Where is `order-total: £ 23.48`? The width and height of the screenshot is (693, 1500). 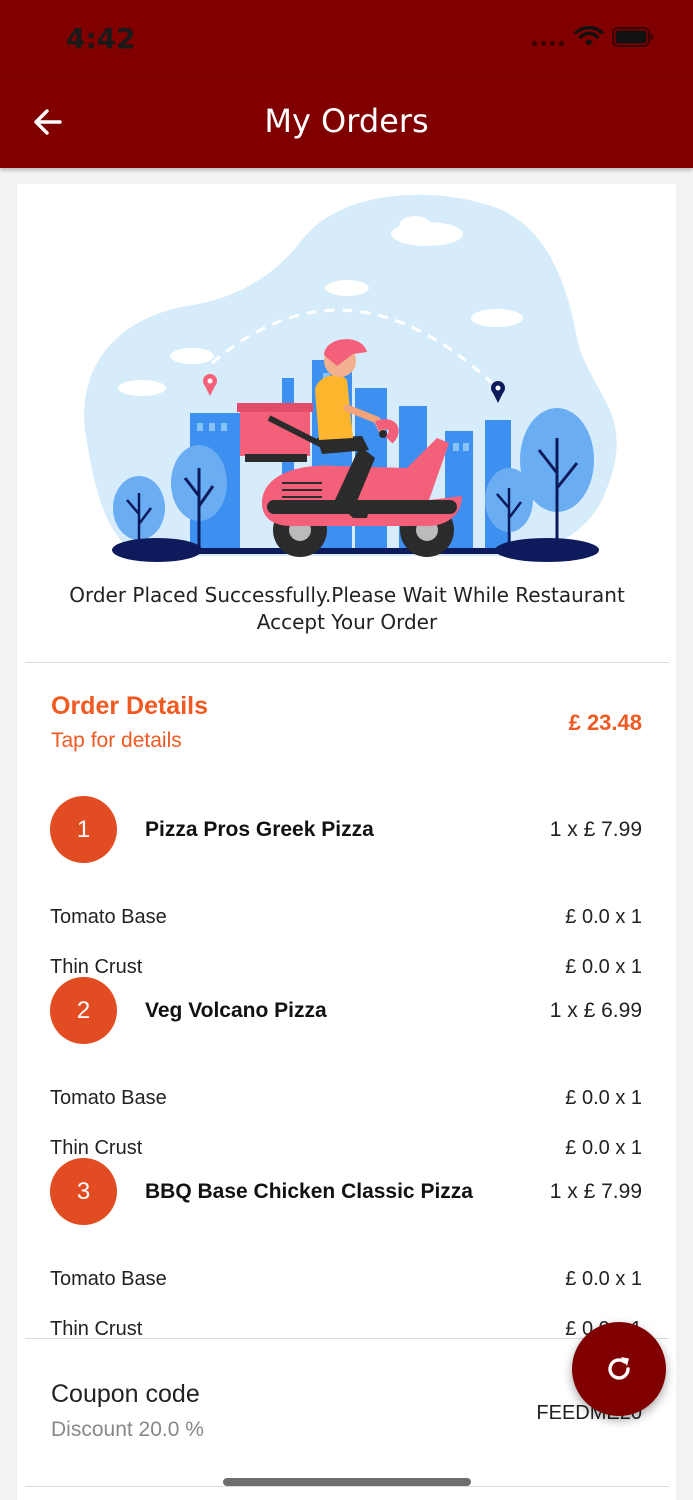 order-total: £ 23.48 is located at coordinates (605, 722).